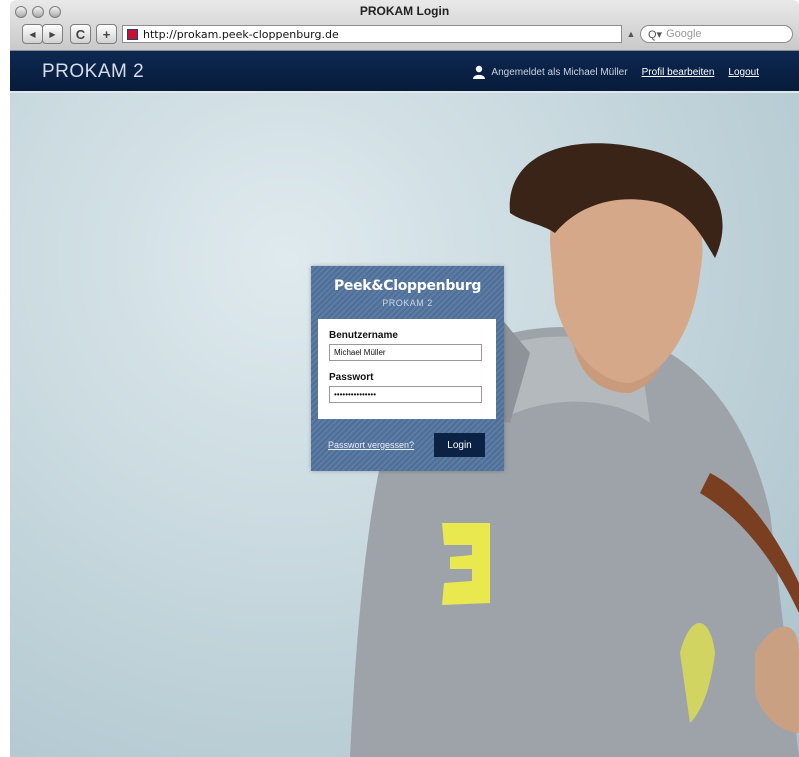 This screenshot has height=757, width=799. Describe the element at coordinates (363, 335) in the screenshot. I see `username-label: Benutzername` at that location.